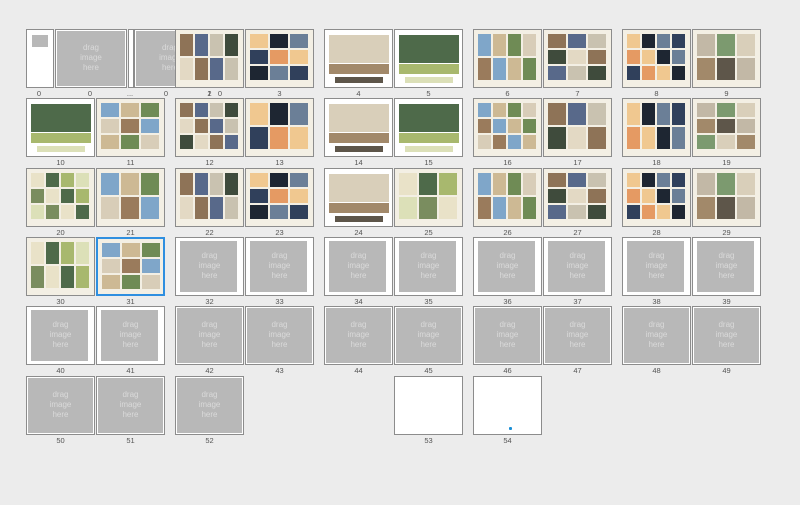 The width and height of the screenshot is (800, 505). What do you see at coordinates (130, 301) in the screenshot?
I see `page-number-label: 31` at bounding box center [130, 301].